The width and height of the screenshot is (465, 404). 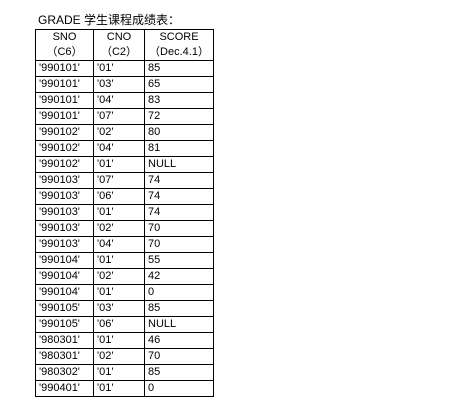 I want to click on header-score: SCORE, so click(x=179, y=37).